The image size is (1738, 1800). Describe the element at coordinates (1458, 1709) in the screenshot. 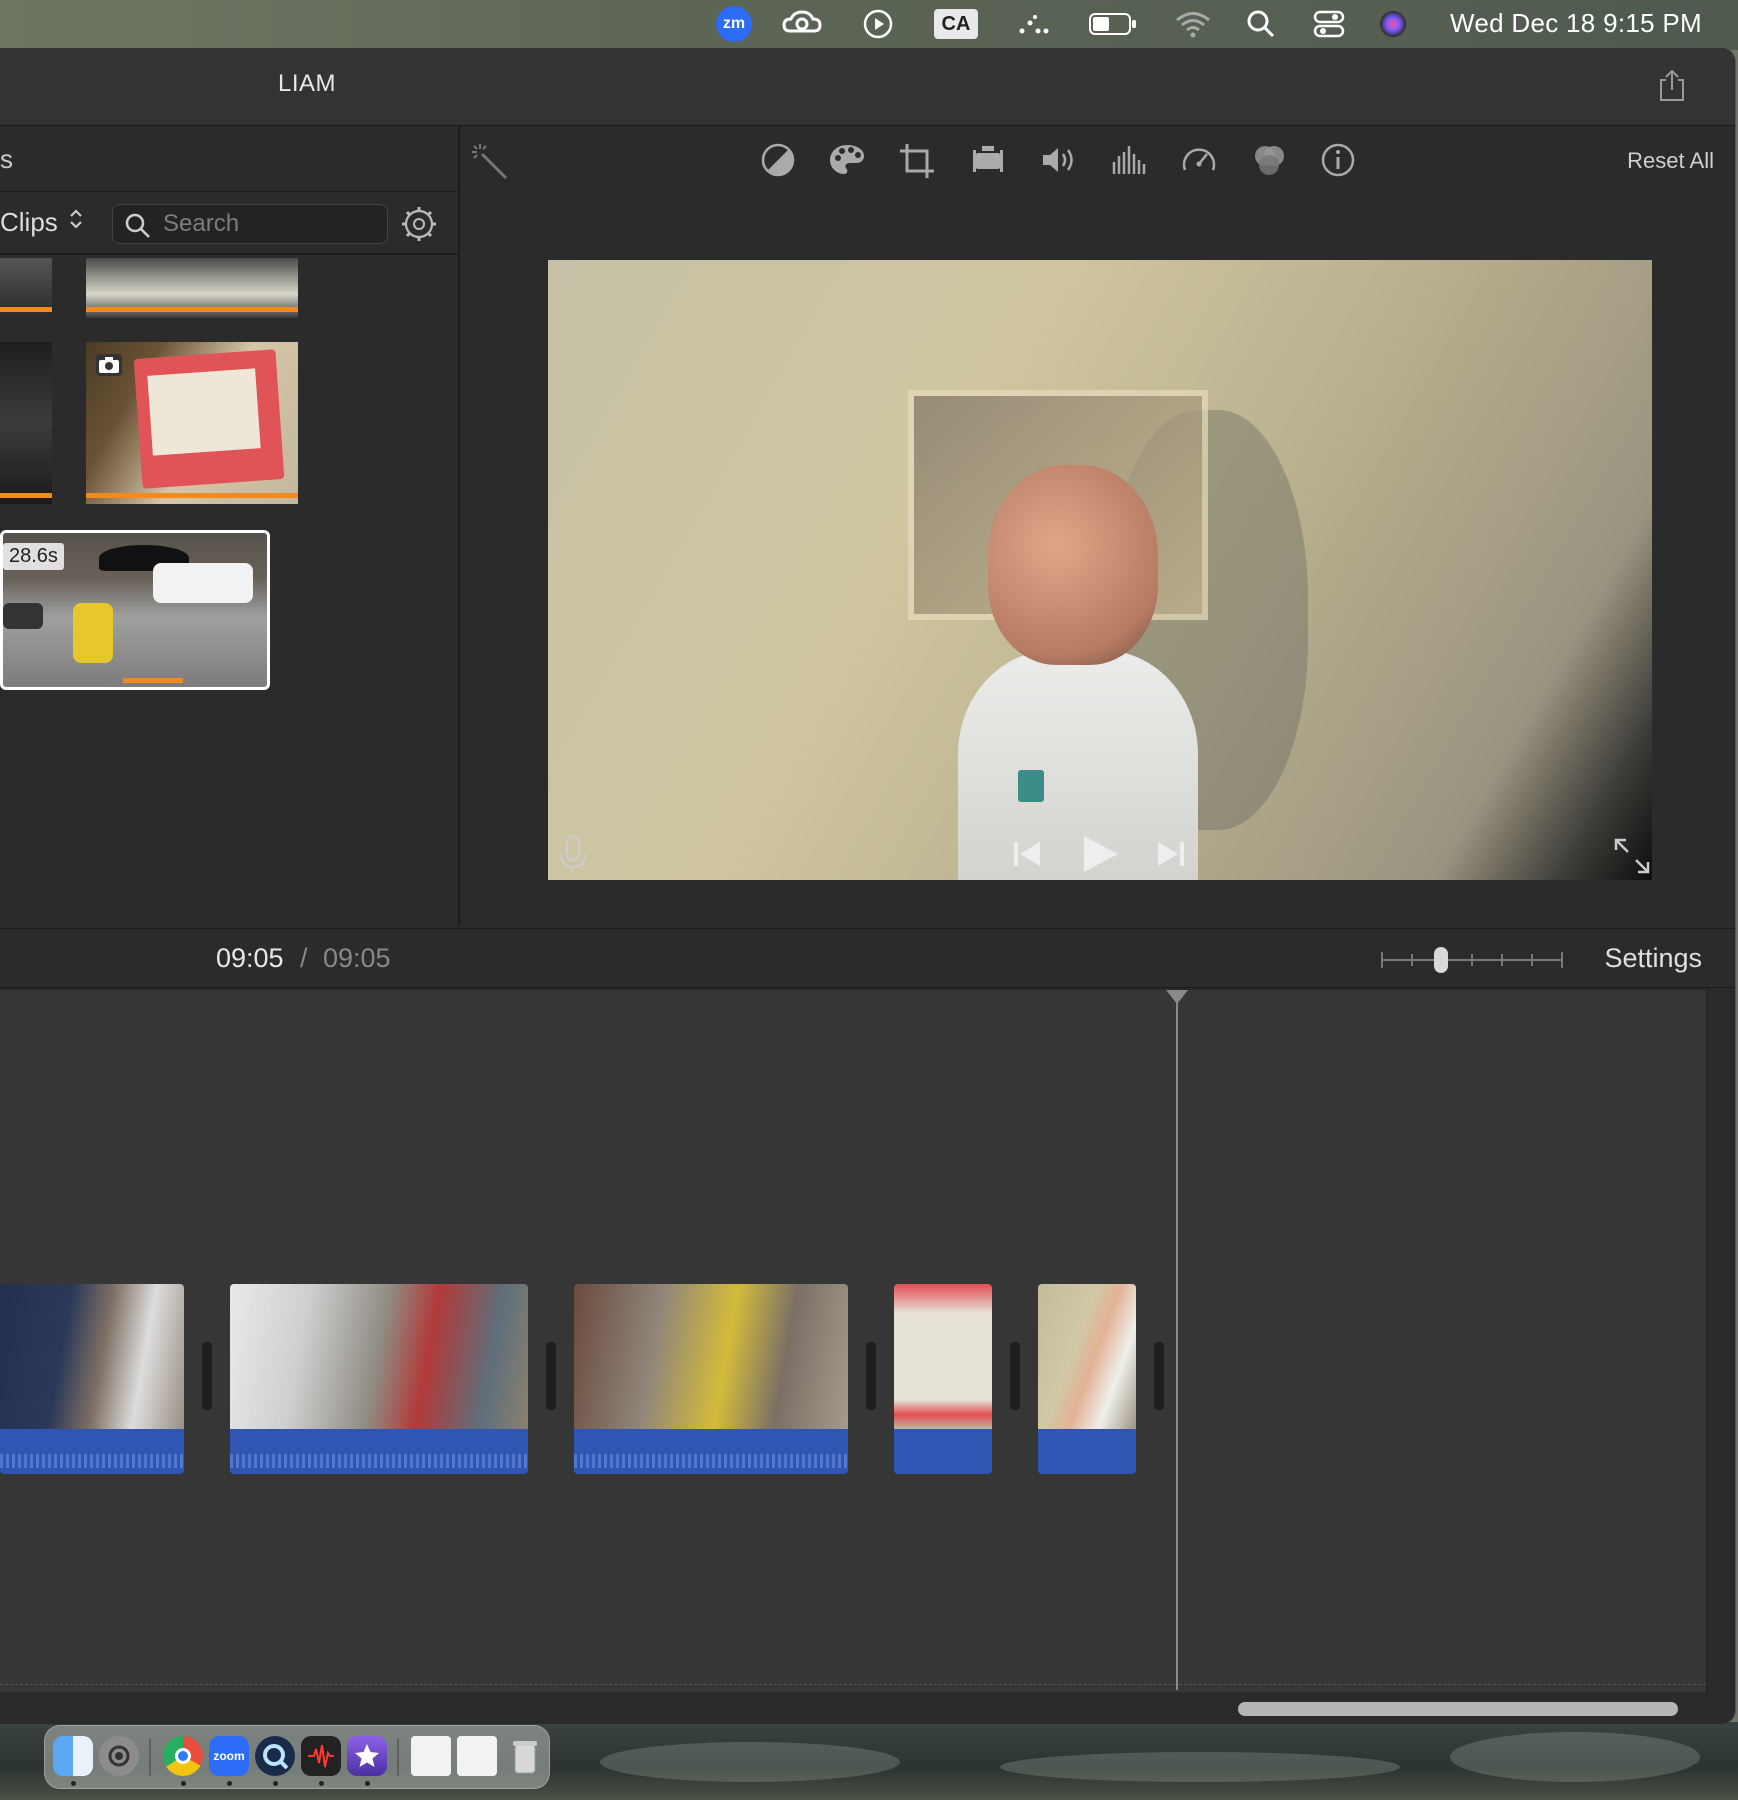

I see `timeline-horizontal-scroll-thumb` at that location.